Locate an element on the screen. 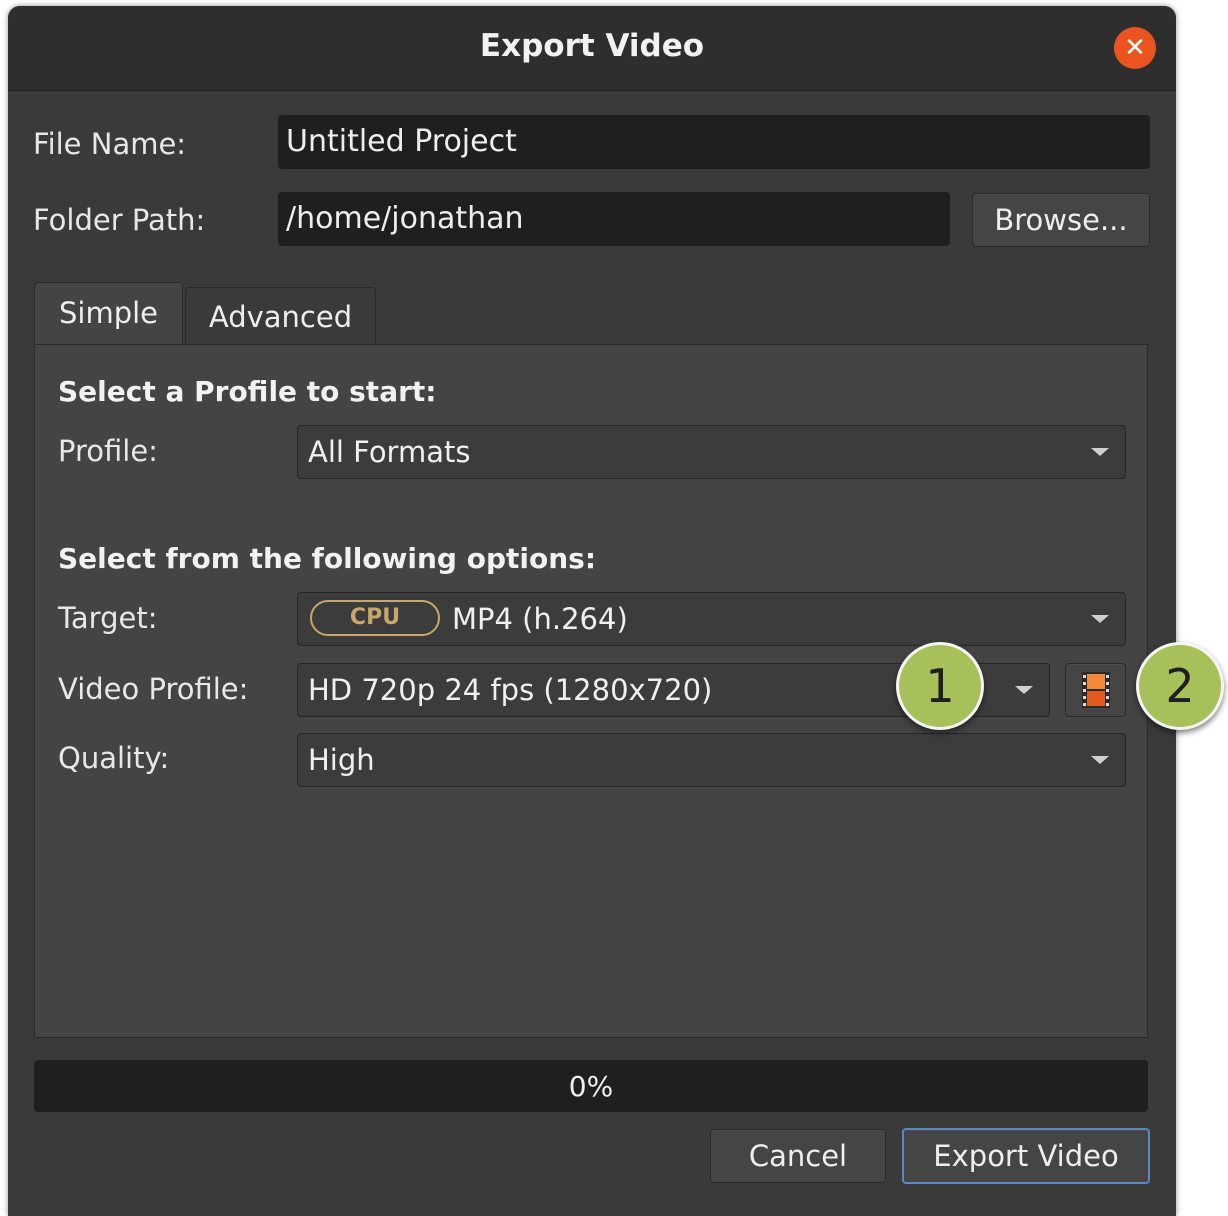 This screenshot has height=1216, width=1228. progress-text: 0% is located at coordinates (591, 1086).